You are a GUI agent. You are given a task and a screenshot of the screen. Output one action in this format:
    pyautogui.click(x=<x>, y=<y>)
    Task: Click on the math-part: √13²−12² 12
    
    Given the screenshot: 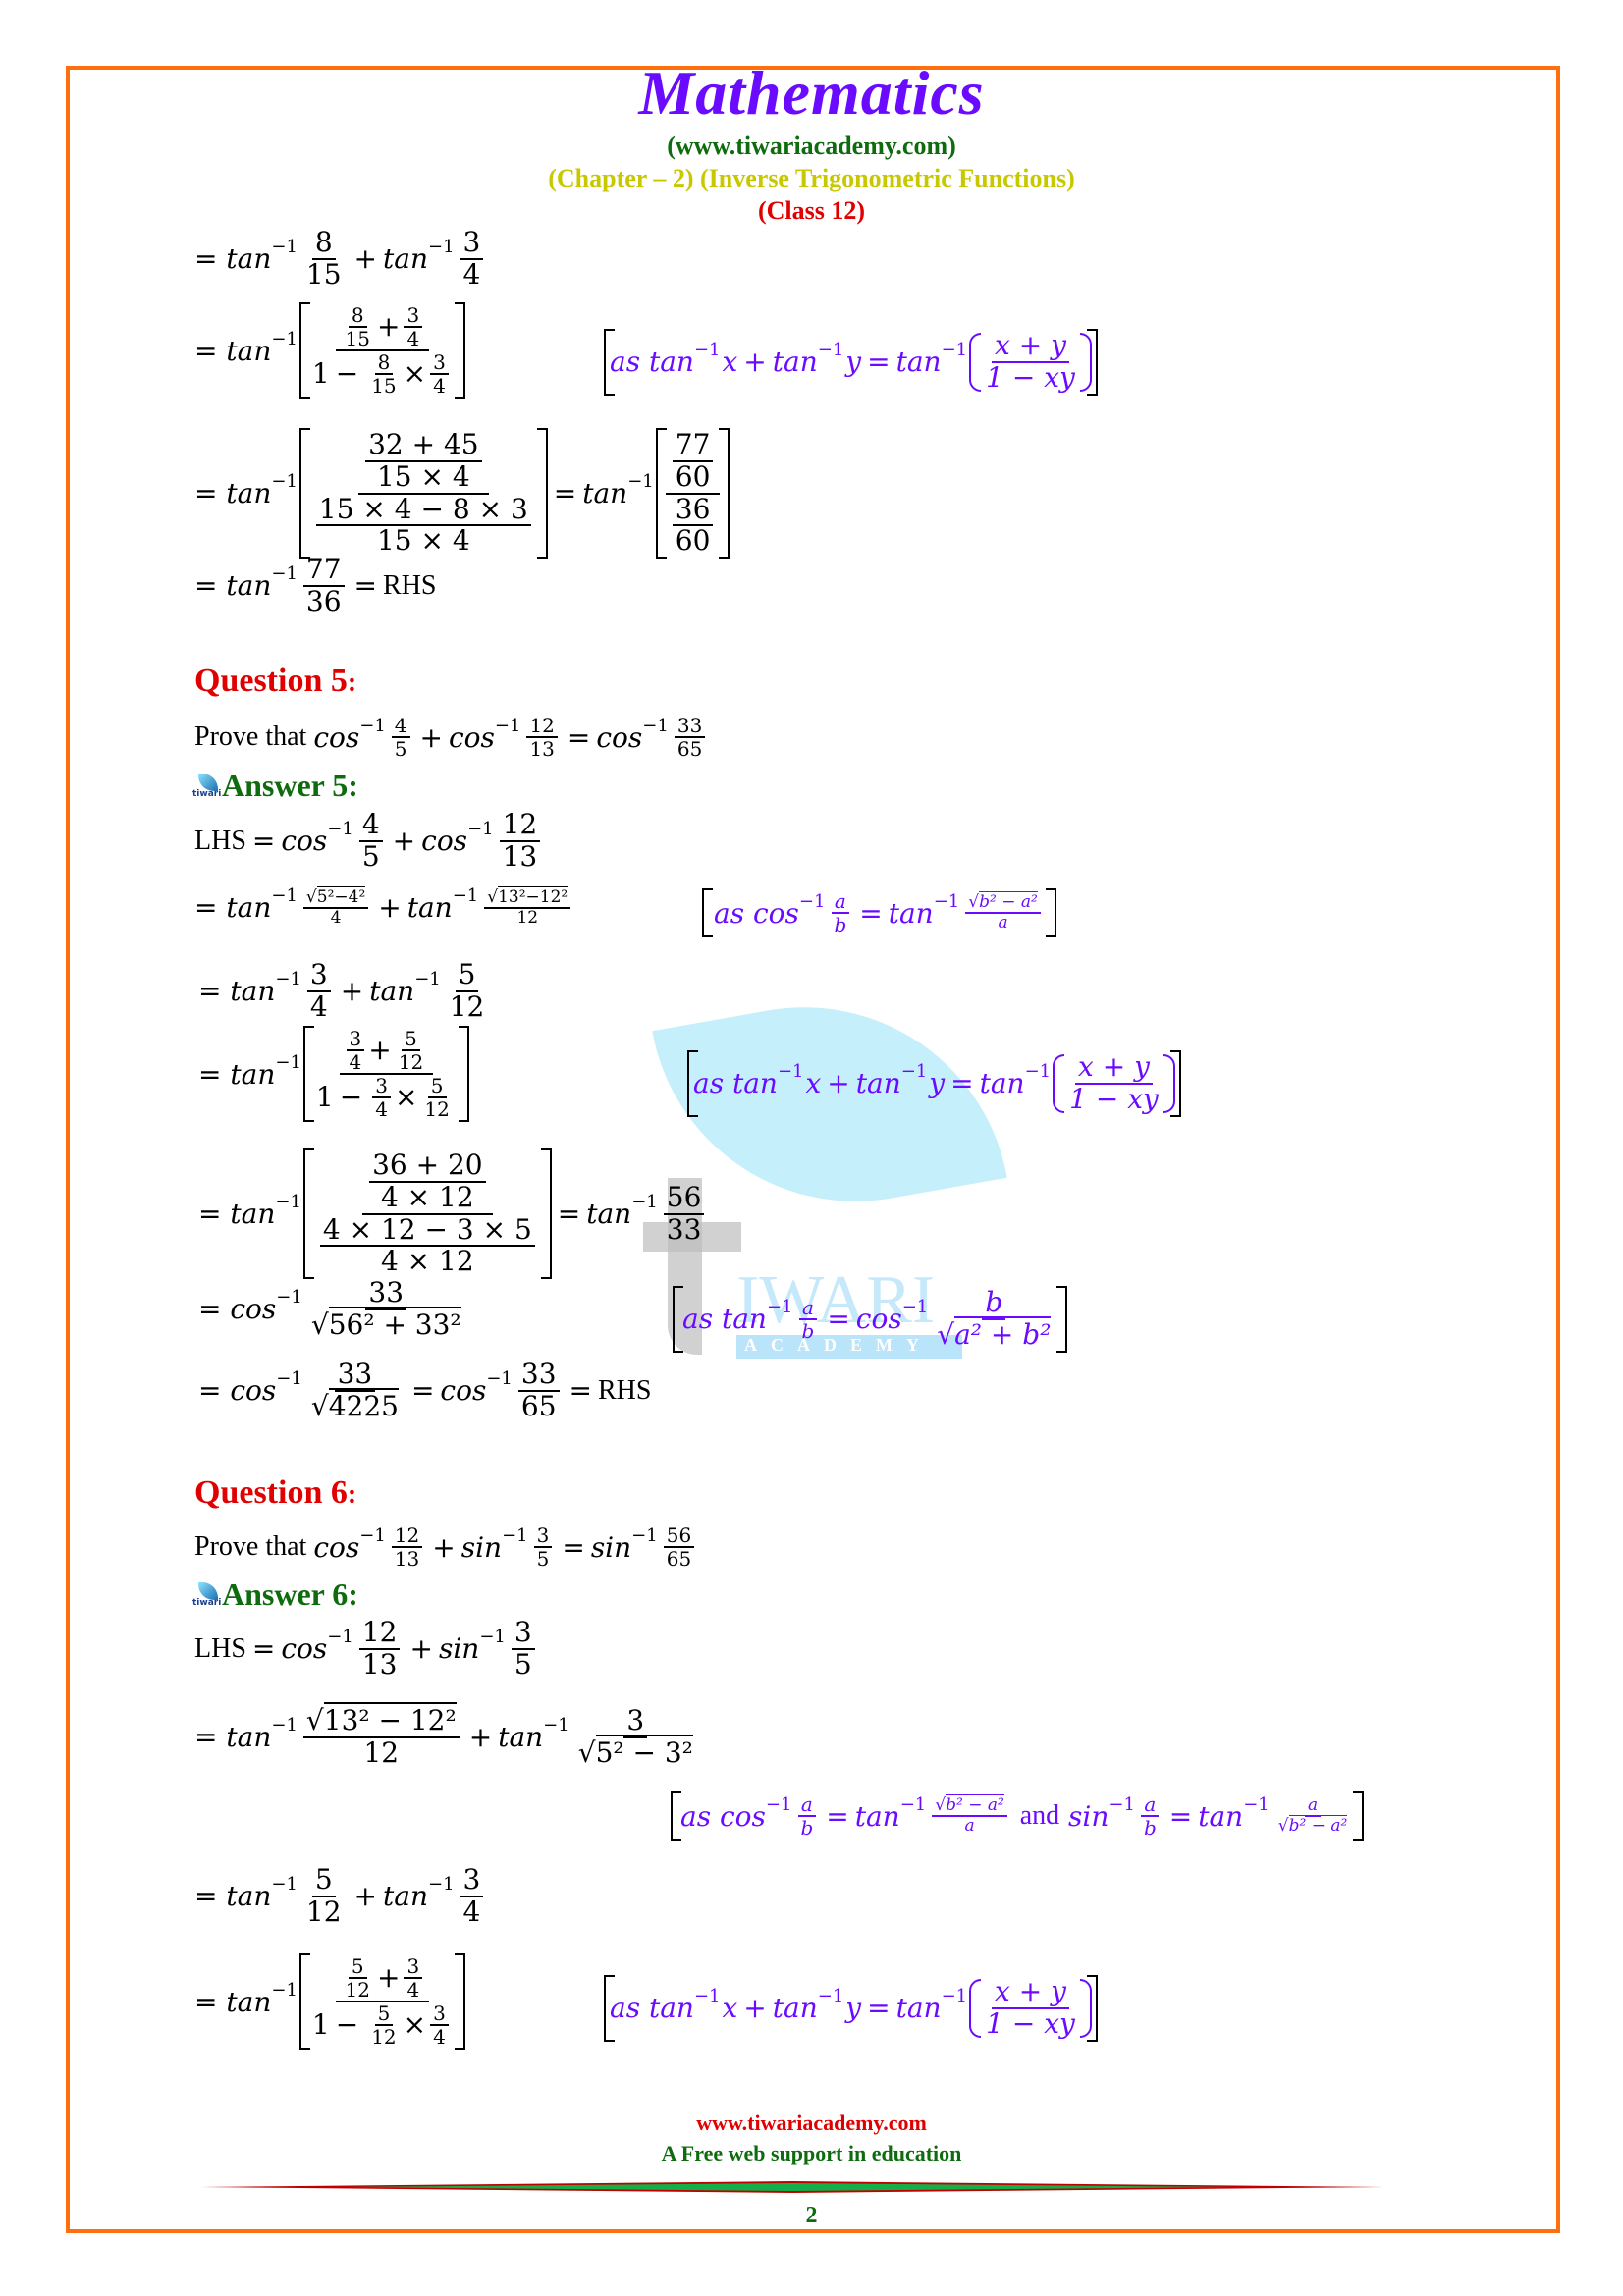 What is the action you would take?
    pyautogui.click(x=528, y=907)
    